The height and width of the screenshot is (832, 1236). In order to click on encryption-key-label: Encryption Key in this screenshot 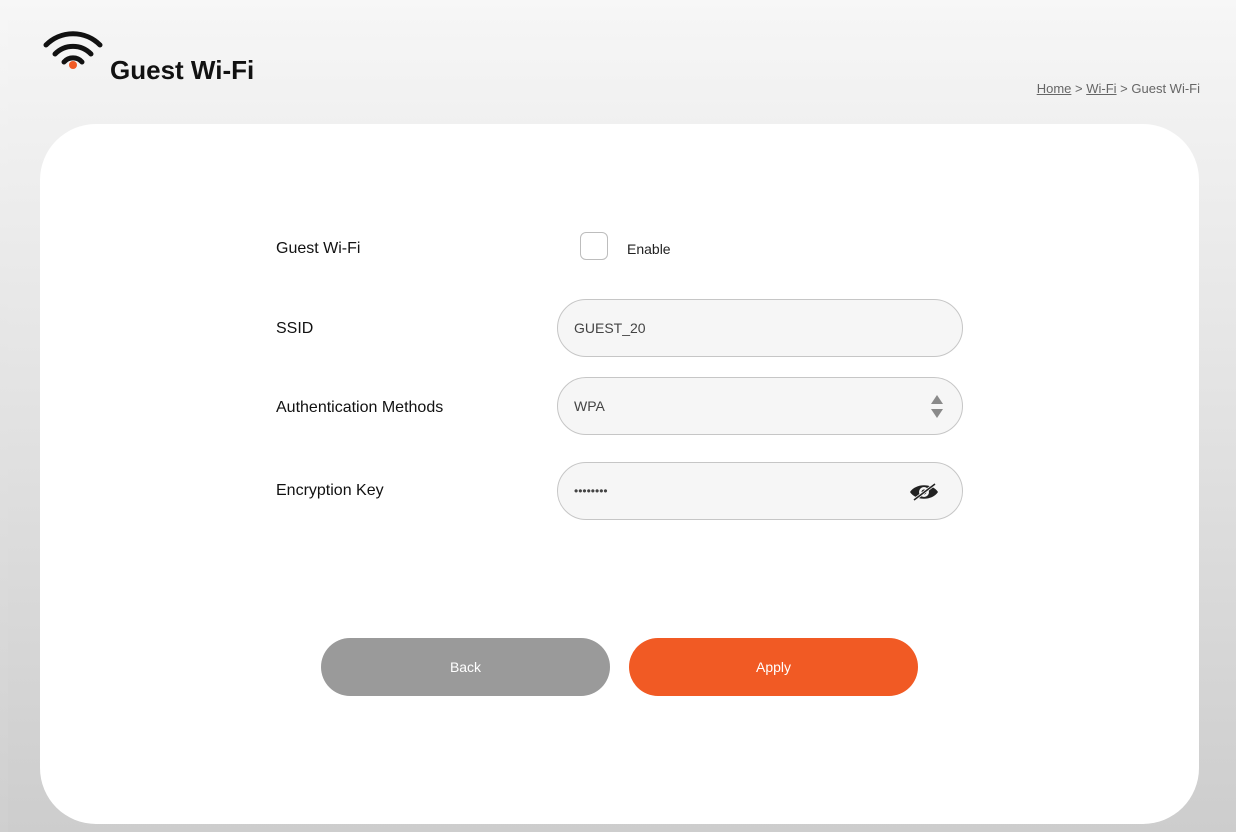, I will do `click(330, 490)`.